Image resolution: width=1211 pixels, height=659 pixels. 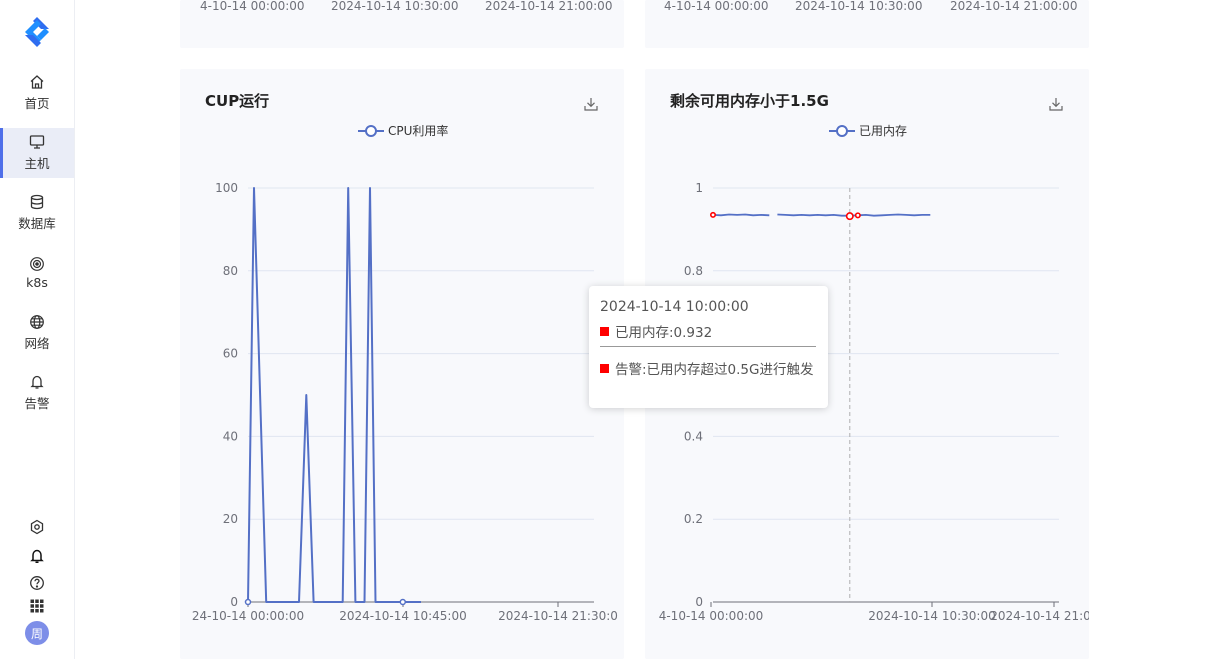 What do you see at coordinates (37, 202) in the screenshot?
I see `database-icon` at bounding box center [37, 202].